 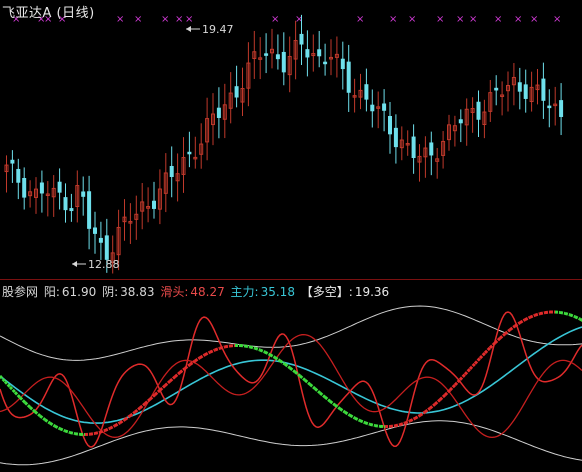 I want to click on yin-value: 38.83, so click(x=137, y=292).